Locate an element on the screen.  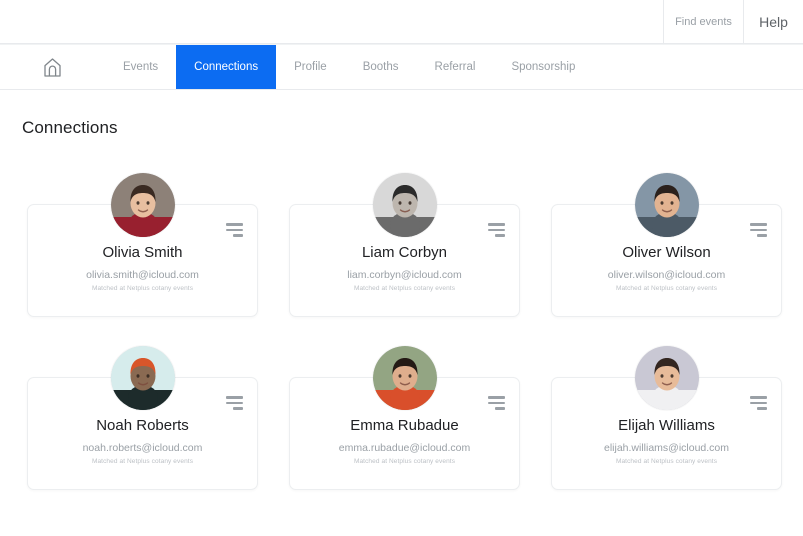
help-label: Help is located at coordinates (773, 21).